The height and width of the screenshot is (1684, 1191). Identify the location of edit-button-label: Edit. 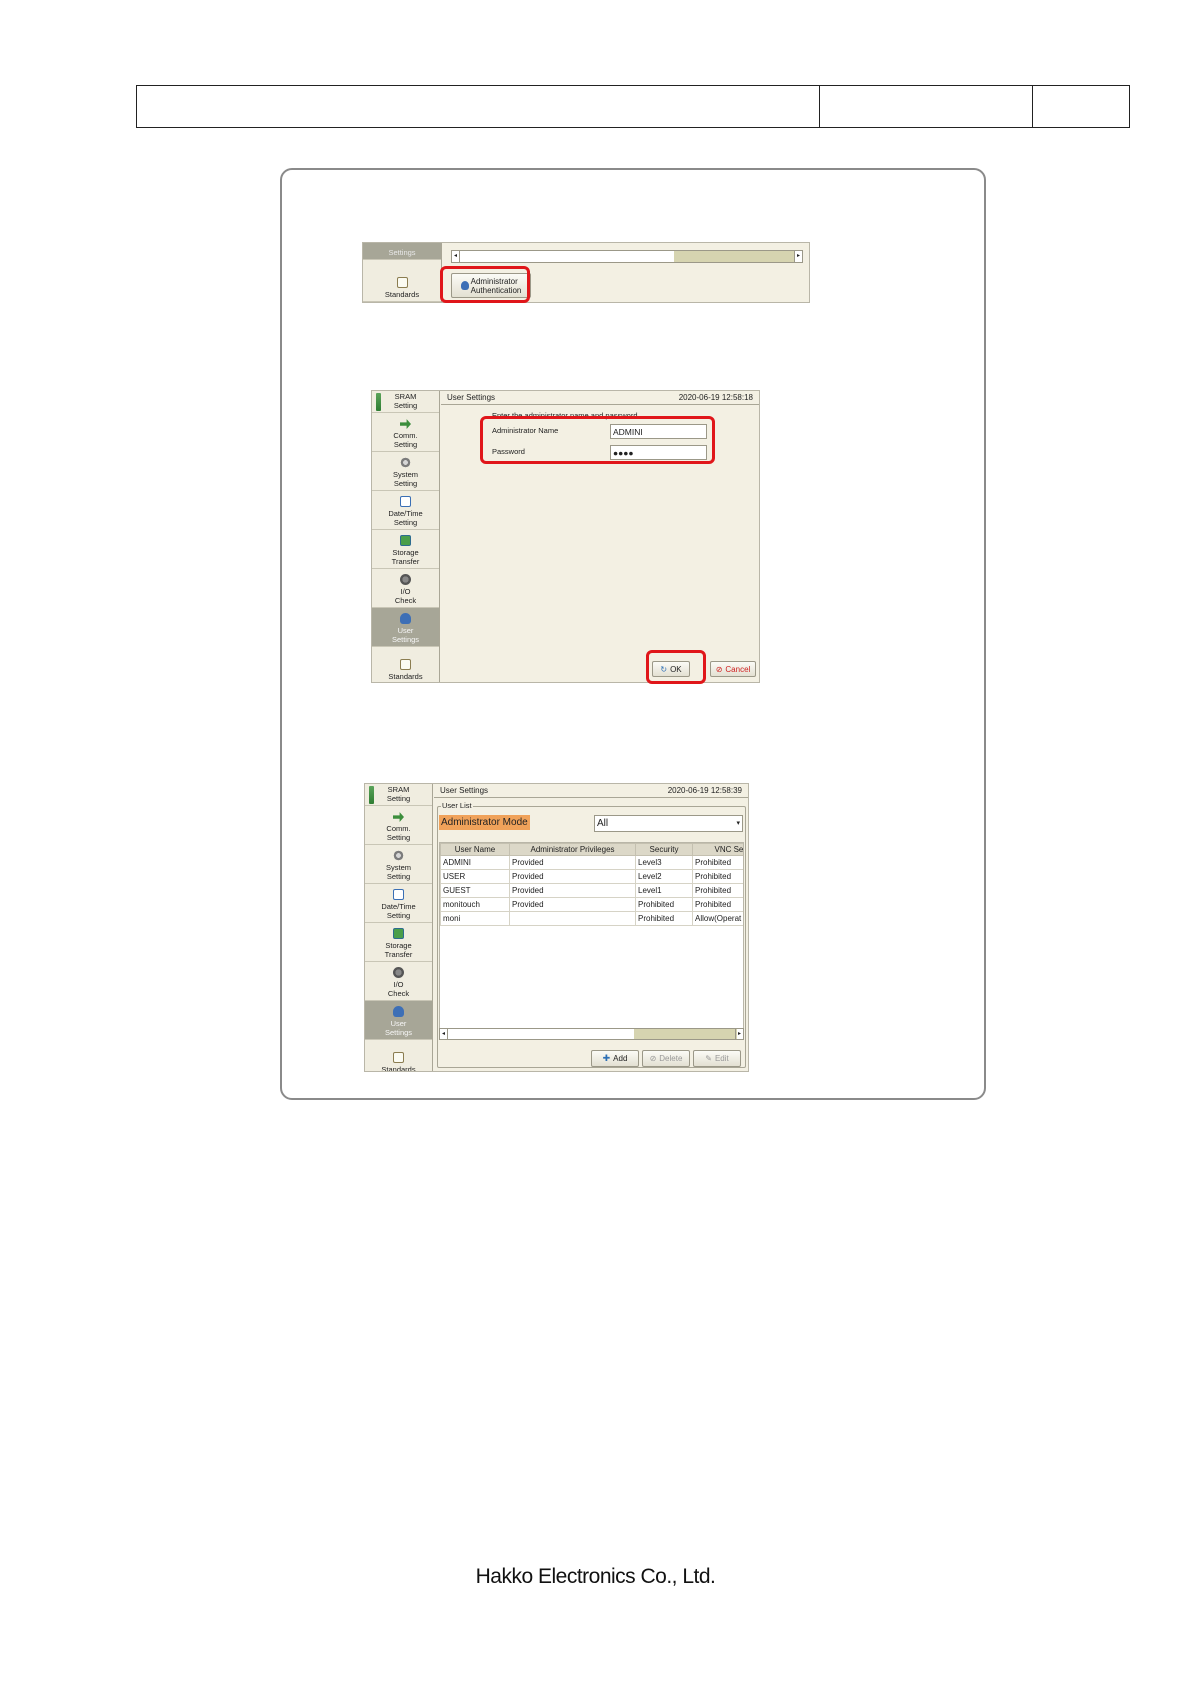
(721, 1058).